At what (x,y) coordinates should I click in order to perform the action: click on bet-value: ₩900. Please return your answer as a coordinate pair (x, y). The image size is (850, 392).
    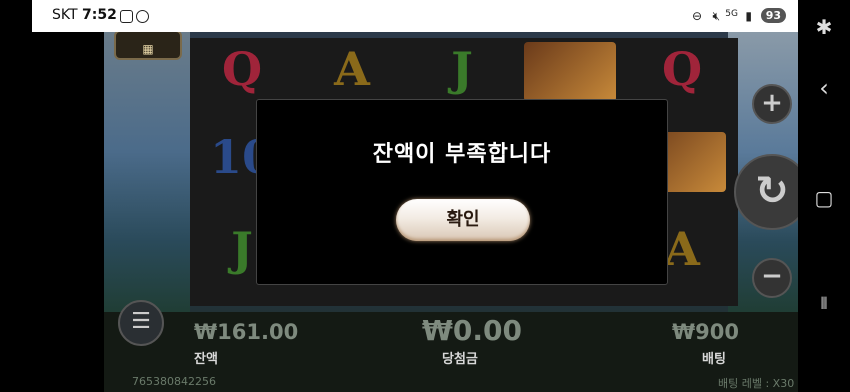
    Looking at the image, I should click on (705, 332).